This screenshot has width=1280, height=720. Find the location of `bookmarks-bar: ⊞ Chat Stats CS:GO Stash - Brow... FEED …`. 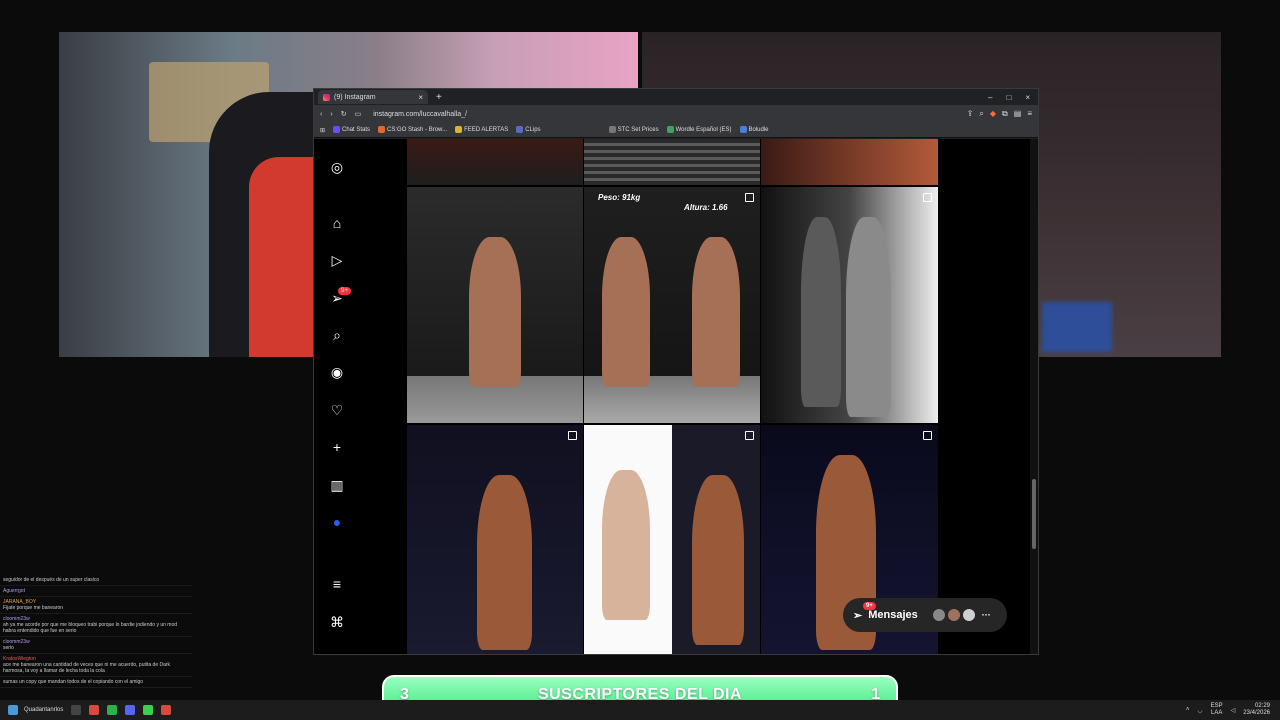

bookmarks-bar: ⊞ Chat Stats CS:GO Stash - Brow... FEED … is located at coordinates (676, 130).